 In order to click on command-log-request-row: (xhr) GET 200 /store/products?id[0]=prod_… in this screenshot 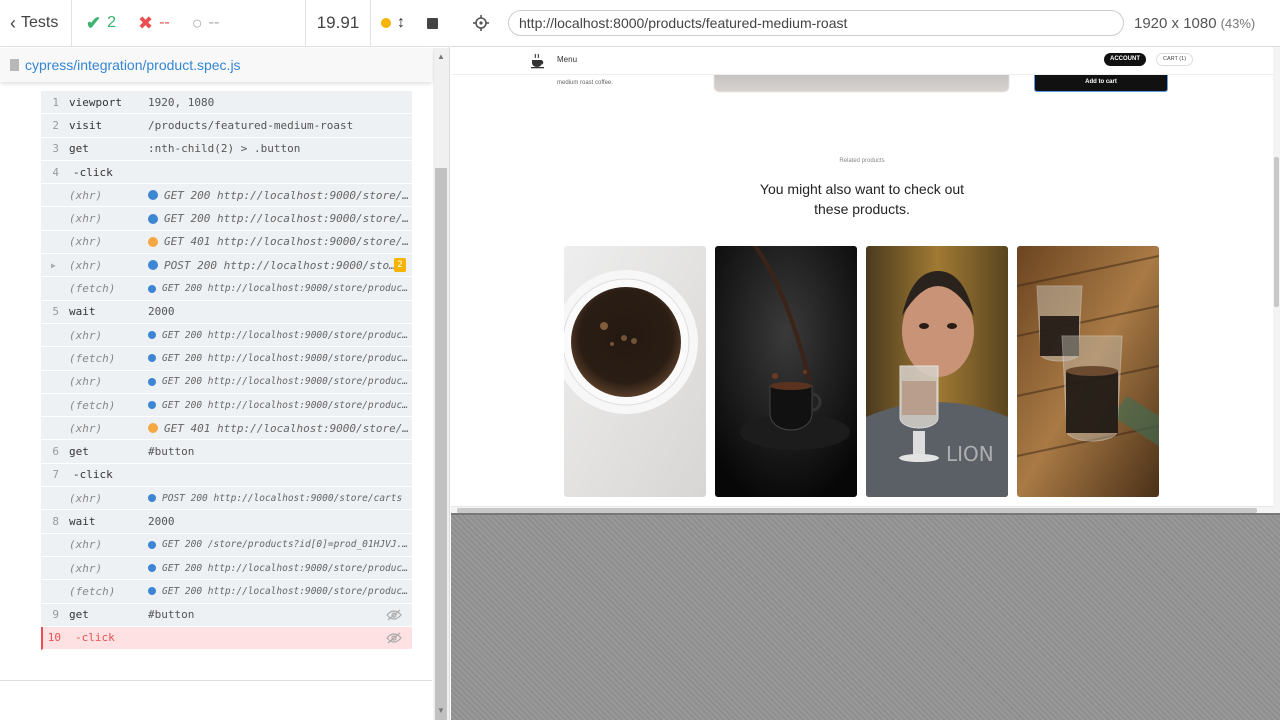, I will do `click(226, 545)`.